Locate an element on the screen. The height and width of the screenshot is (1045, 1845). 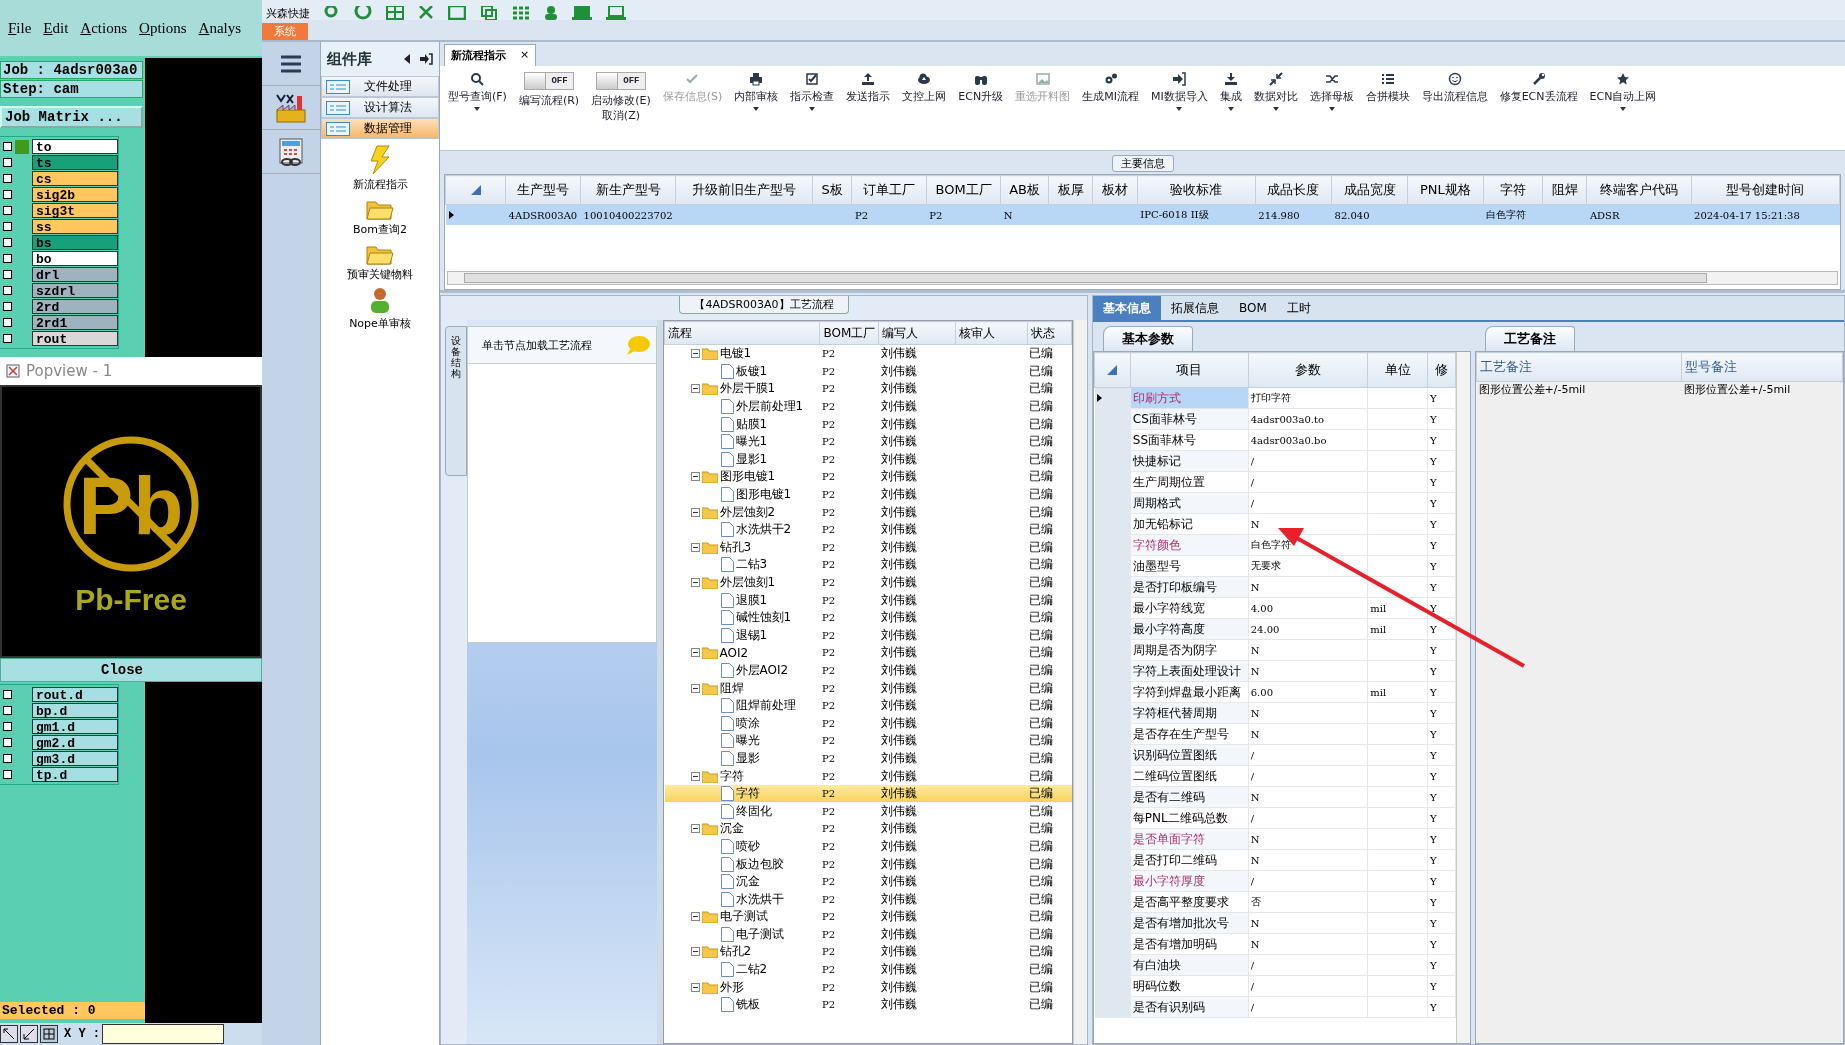
tree-row: 钻孔2 P2 刘伟巍 已编 is located at coordinates (868, 952).